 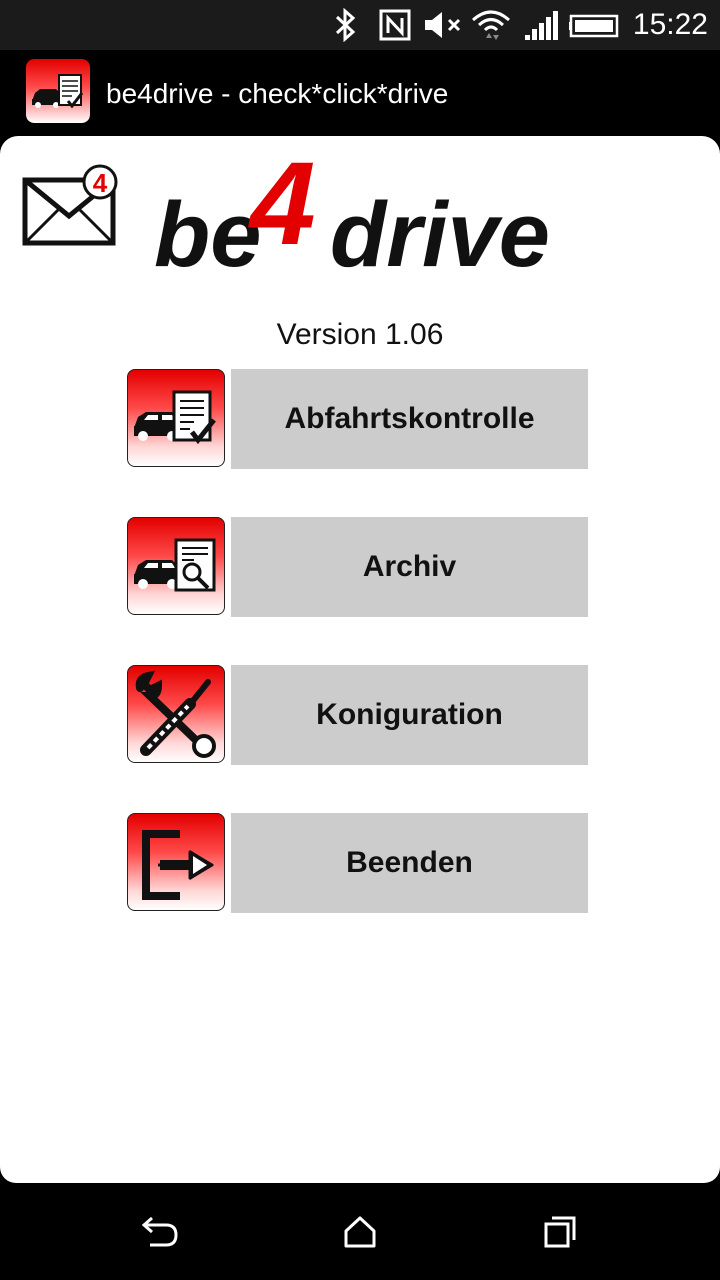 I want to click on menu-item-koniguration: Koniguration, so click(x=358, y=715).